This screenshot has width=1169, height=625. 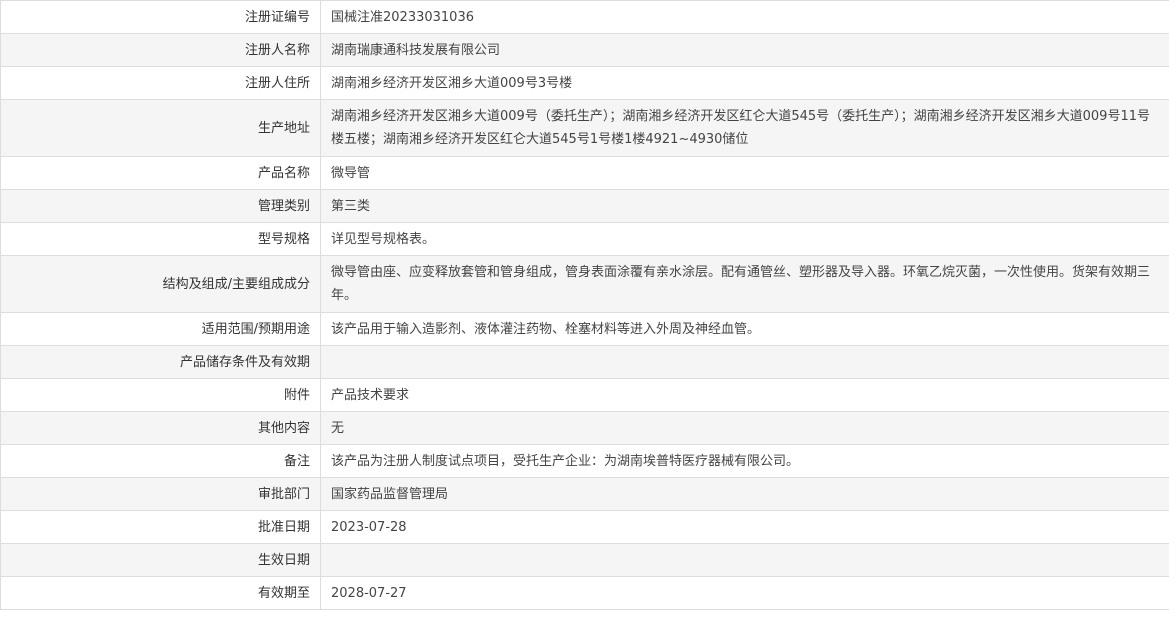 I want to click on table-row: 批准日期 2023-07-28, so click(x=584, y=527).